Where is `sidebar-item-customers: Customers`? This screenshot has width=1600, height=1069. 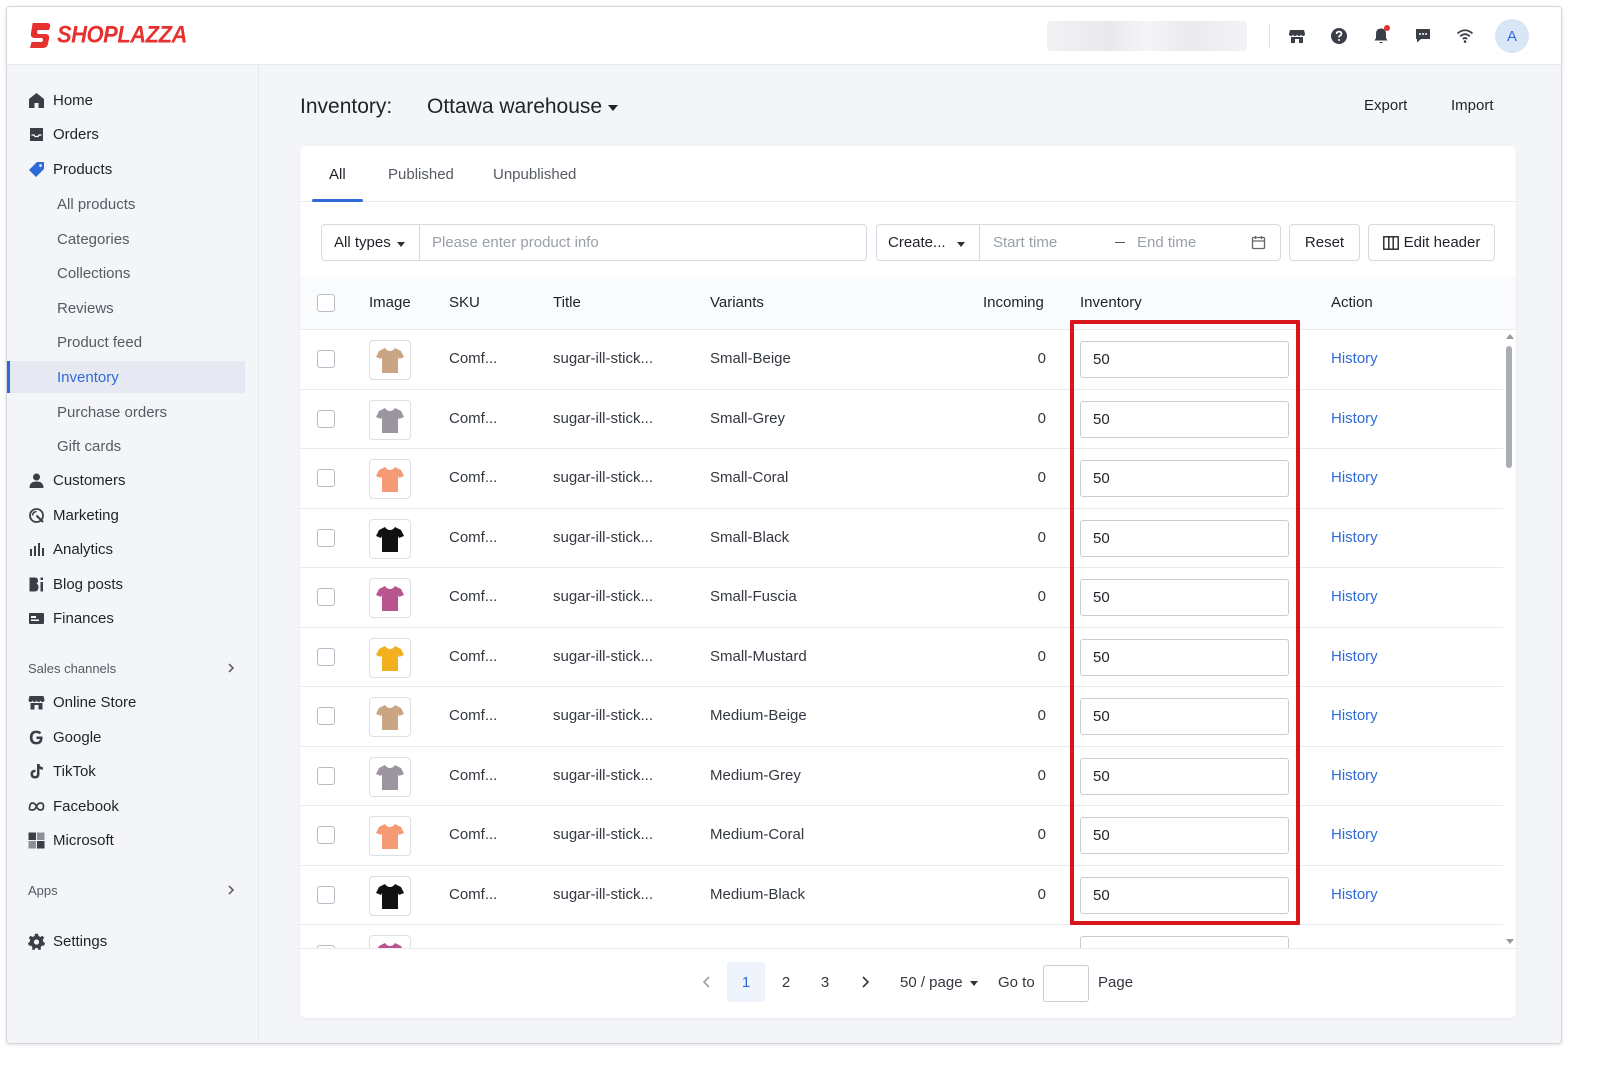
sidebar-item-customers: Customers is located at coordinates (133, 480).